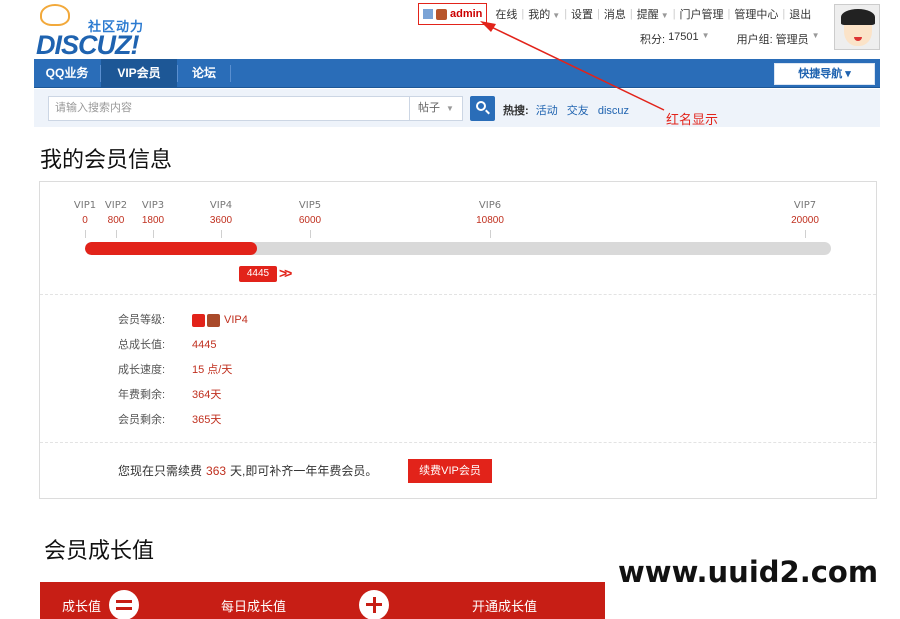  What do you see at coordinates (692, 119) in the screenshot?
I see `annotation-label: 红名显示` at bounding box center [692, 119].